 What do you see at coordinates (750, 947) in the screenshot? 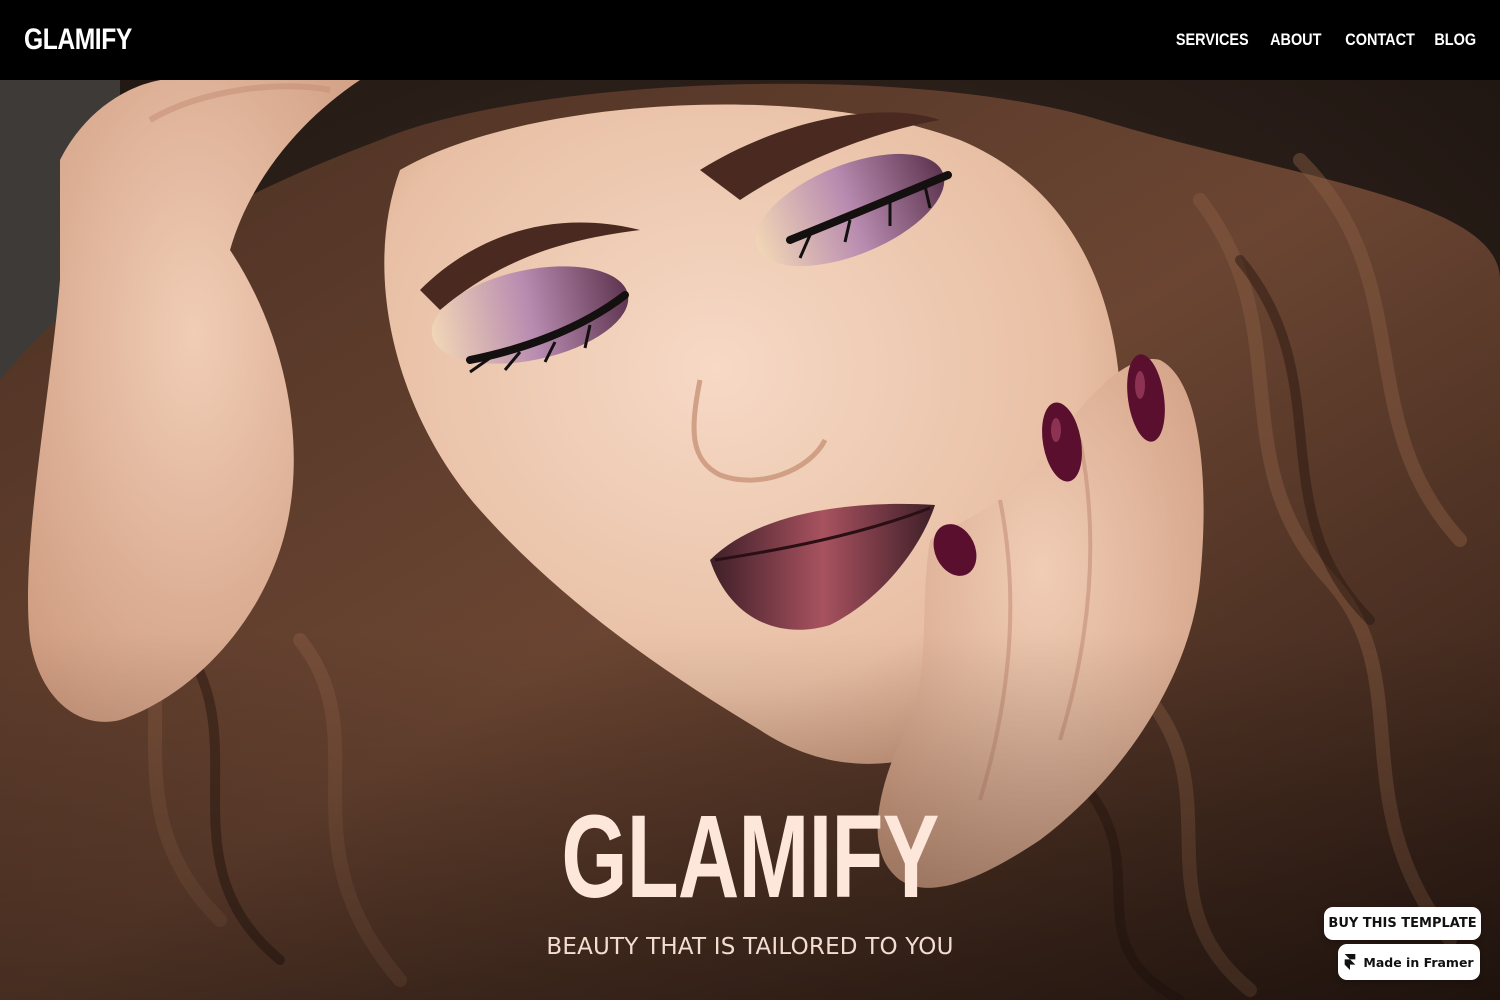
I see `hero-subtitle: BEAUTY THAT IS TAILORED TO YOU` at bounding box center [750, 947].